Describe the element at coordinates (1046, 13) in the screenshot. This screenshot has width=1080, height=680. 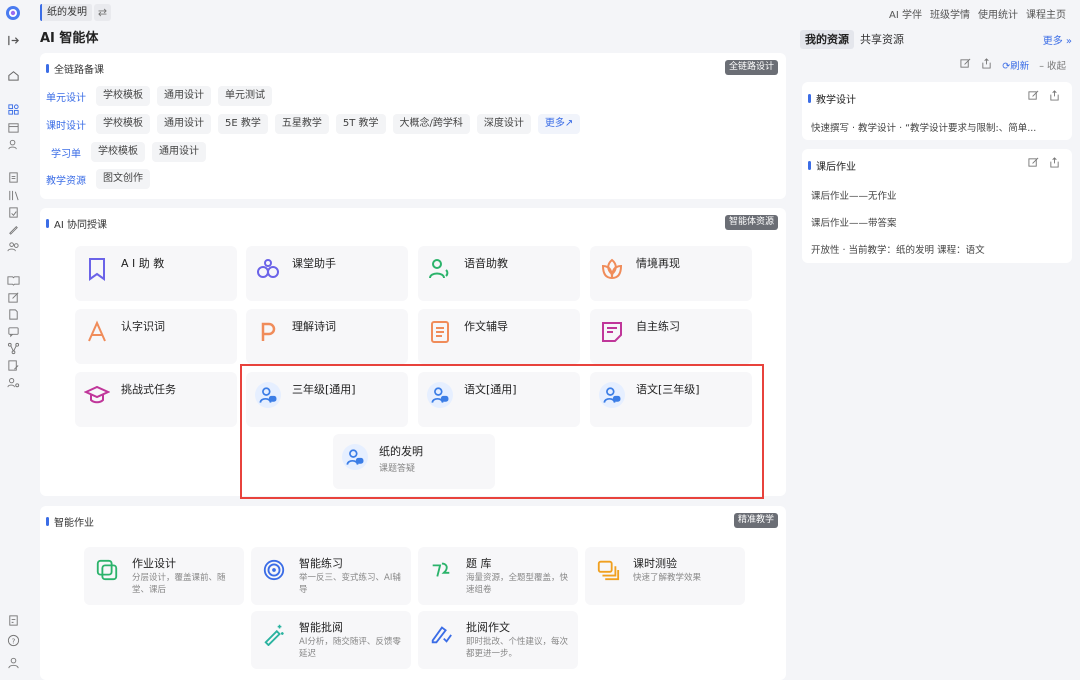
I see `top-link-course-home: 课程主页` at that location.